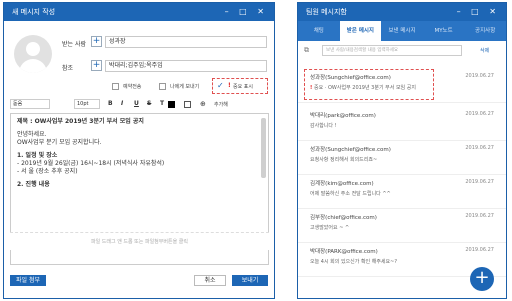 The image size is (512, 301). Describe the element at coordinates (365, 88) in the screenshot. I see `message-text: 중요 · OW사업부 2019년 3분기 부서 모임 공지` at that location.